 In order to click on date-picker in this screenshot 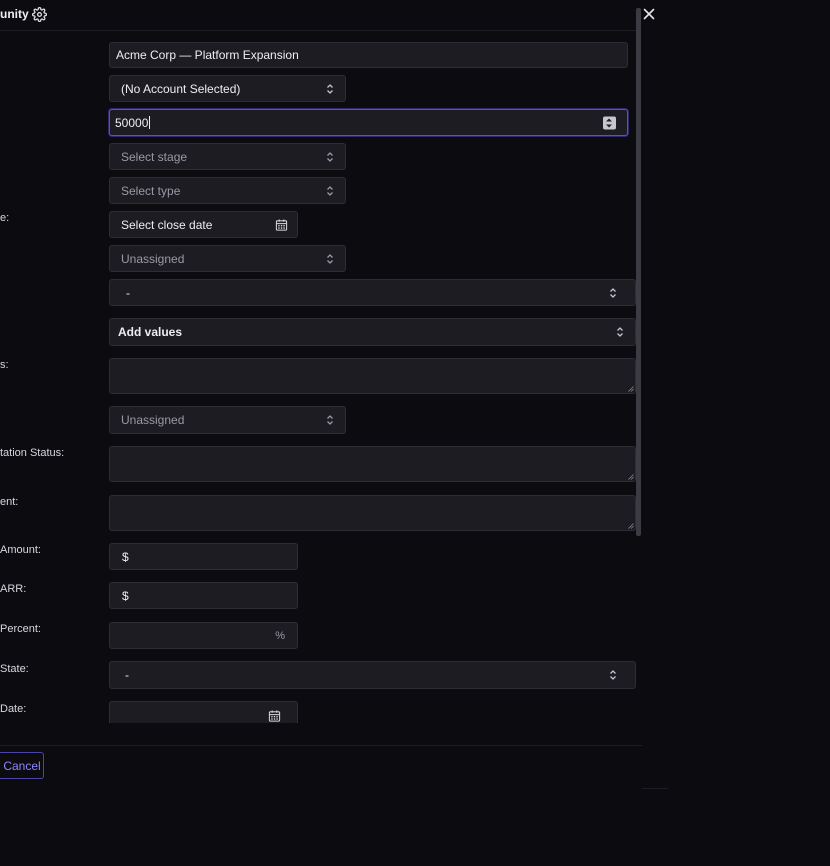, I will do `click(203, 712)`.